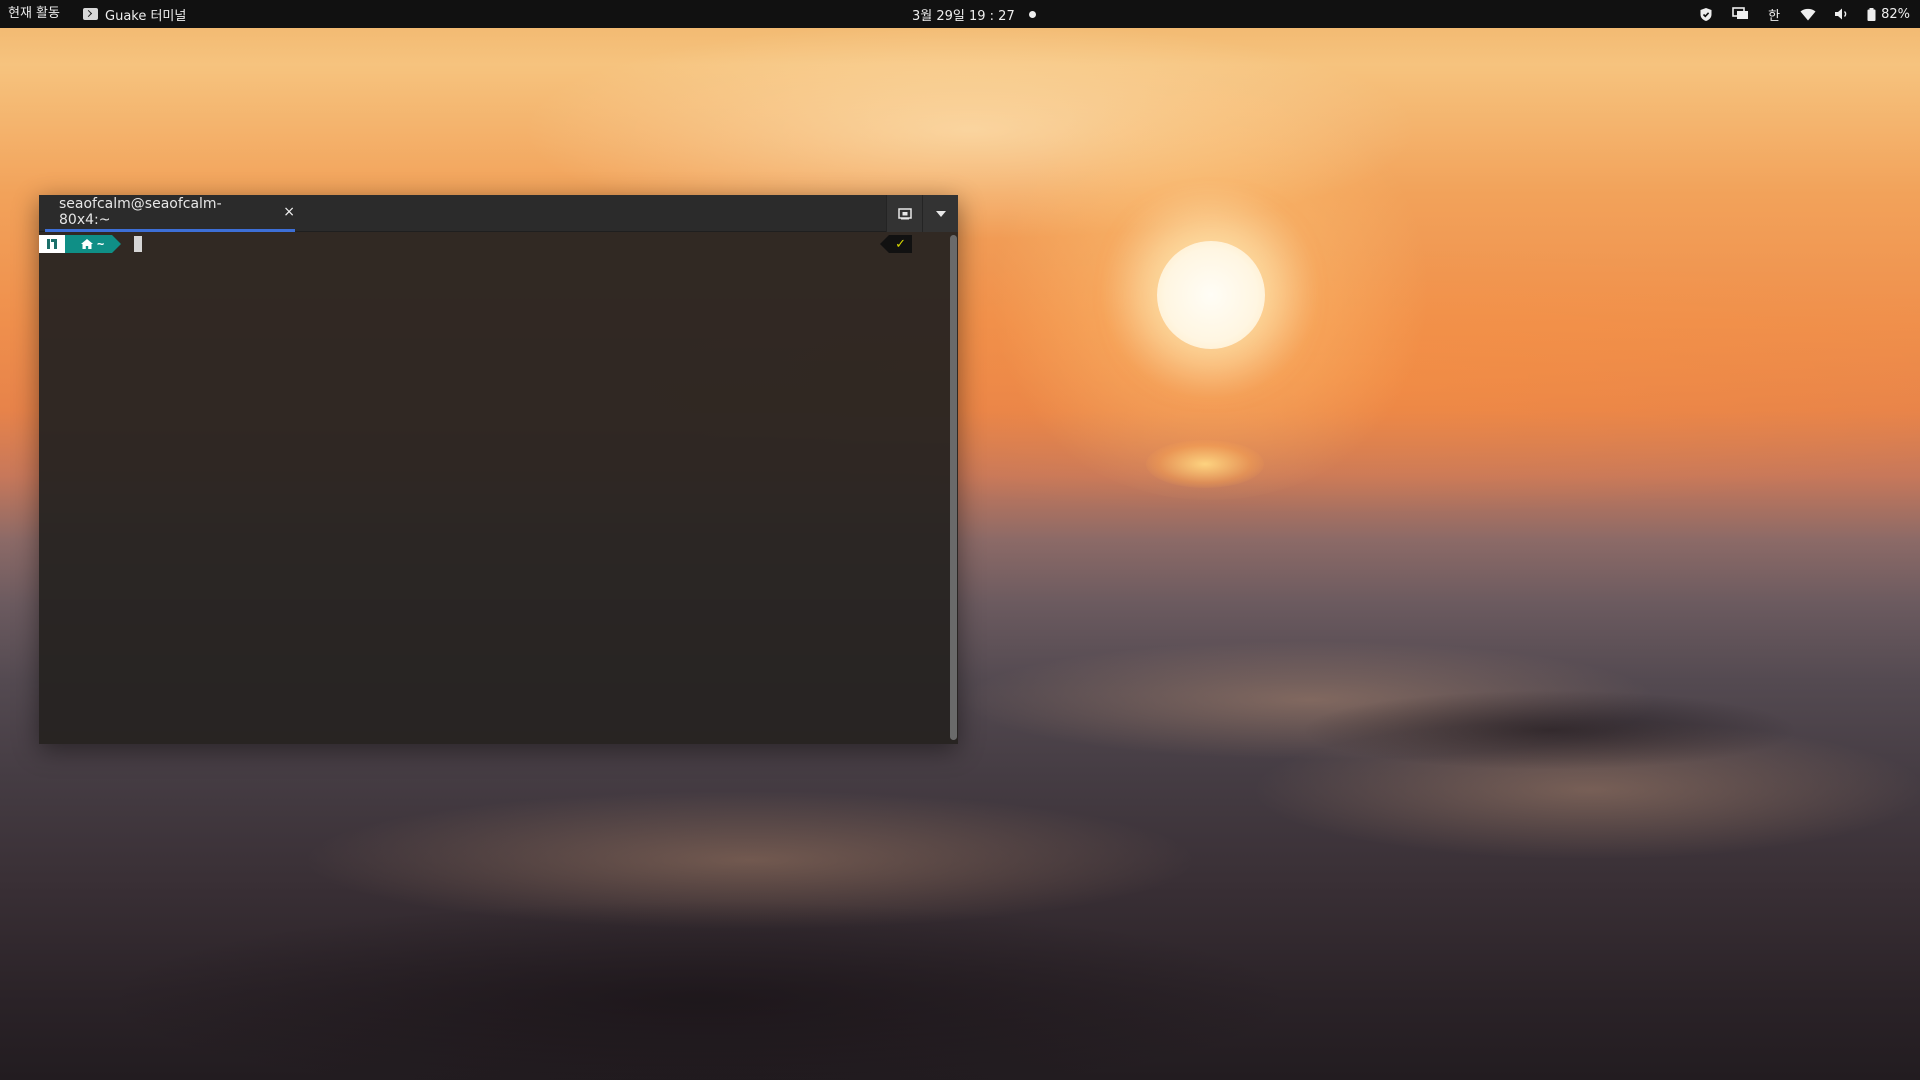 This screenshot has height=1080, width=1920. I want to click on wifi-icon, so click(1808, 14).